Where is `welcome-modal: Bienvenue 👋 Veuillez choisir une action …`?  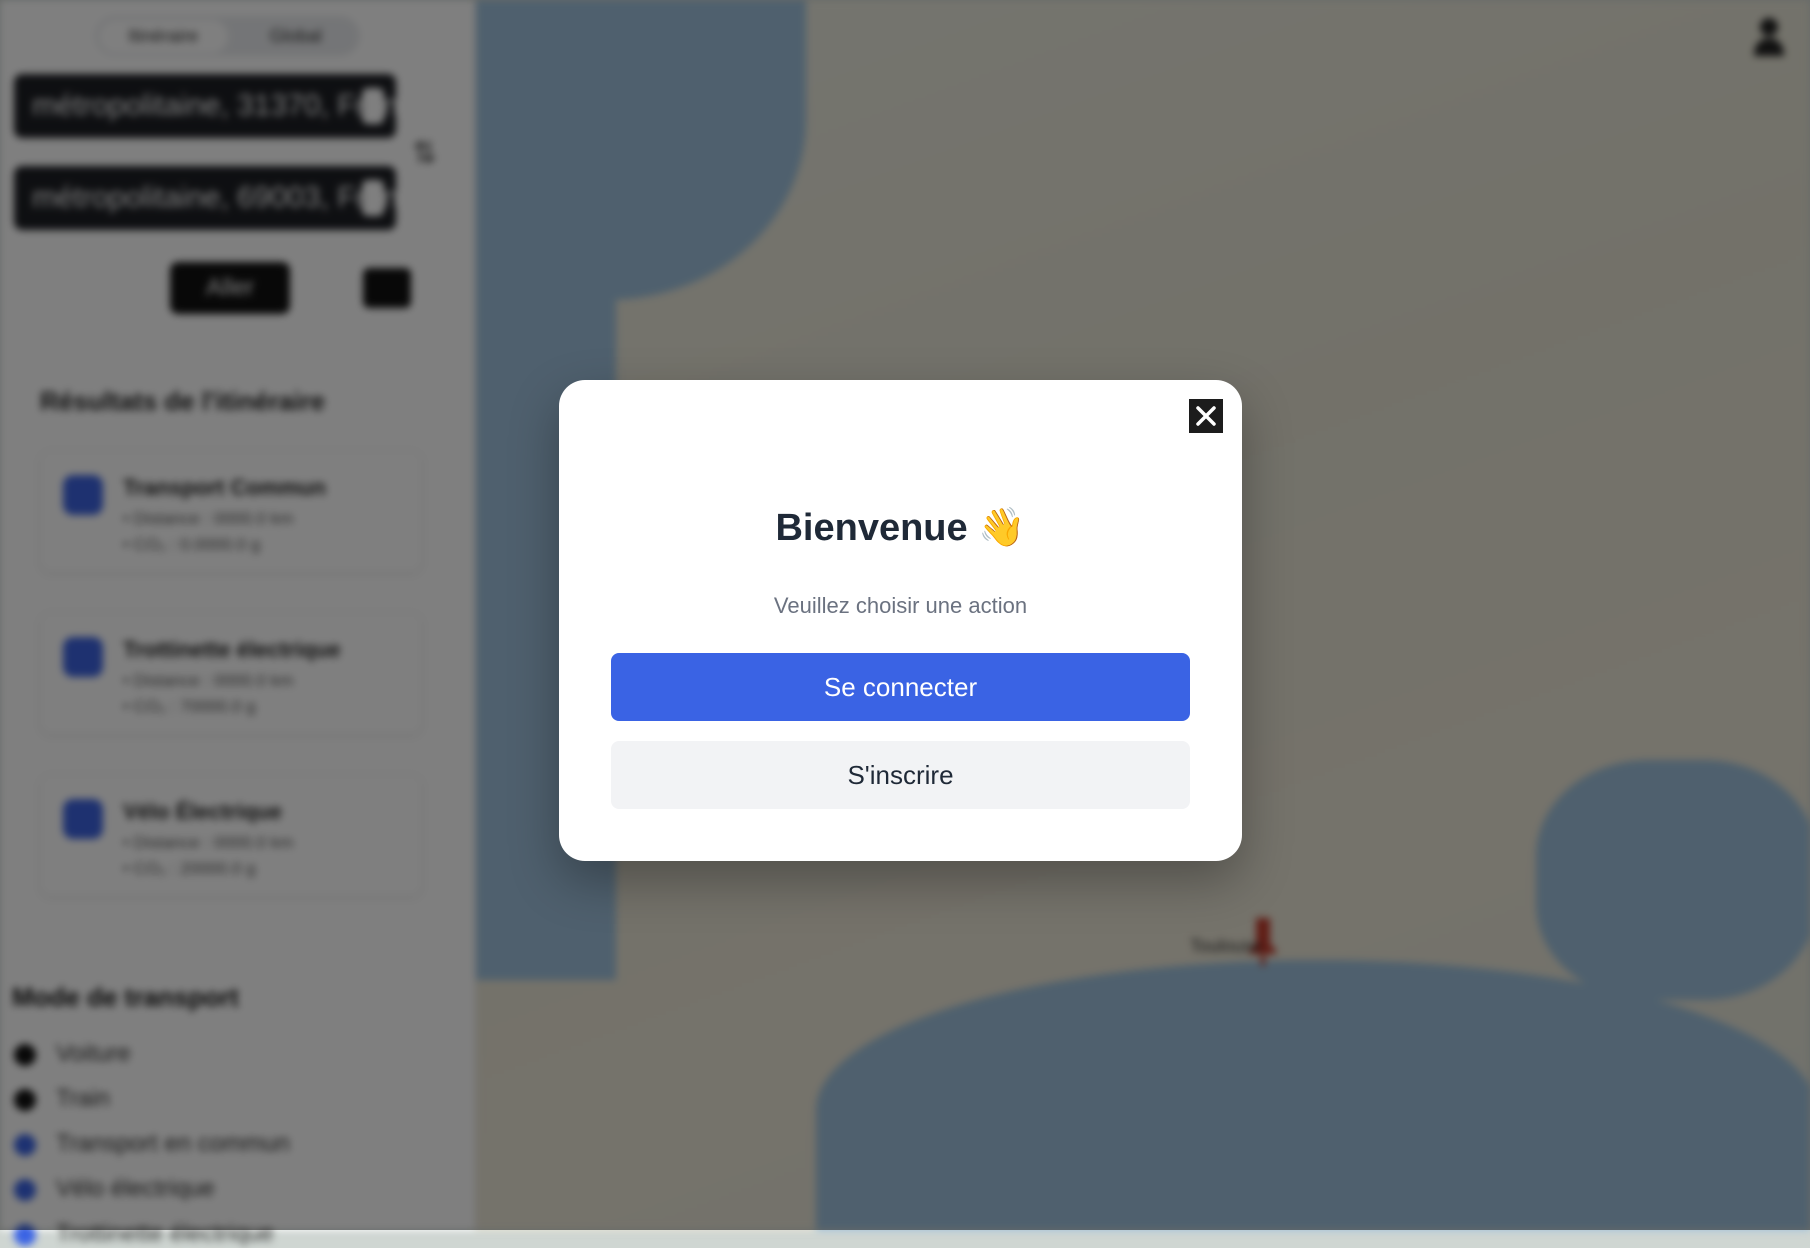
welcome-modal: Bienvenue 👋 Veuillez choisir une action … is located at coordinates (900, 620).